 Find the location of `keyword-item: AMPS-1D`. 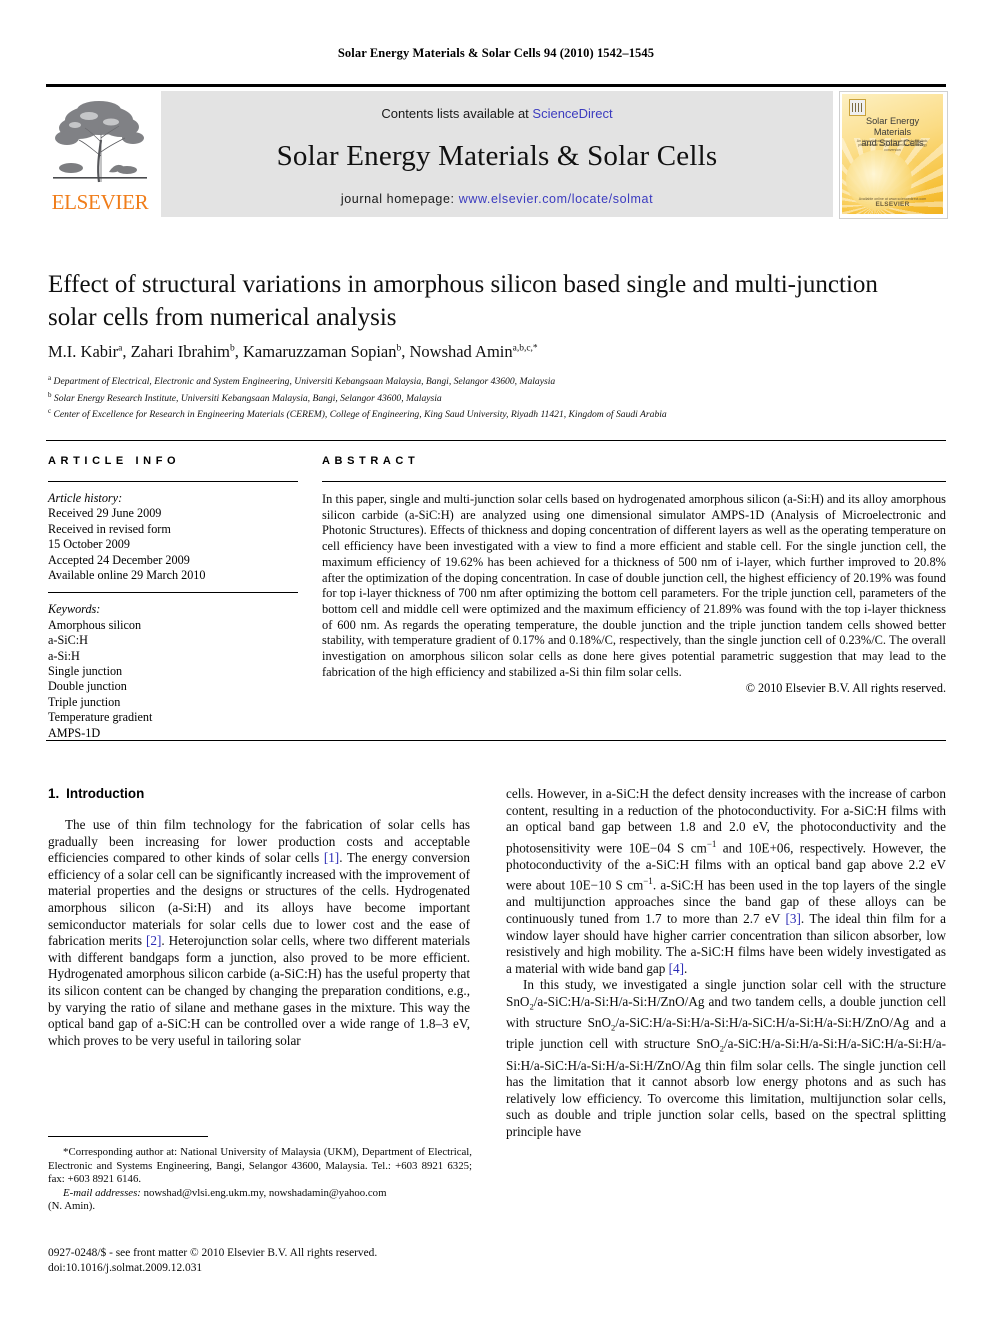

keyword-item: AMPS-1D is located at coordinates (74, 732).